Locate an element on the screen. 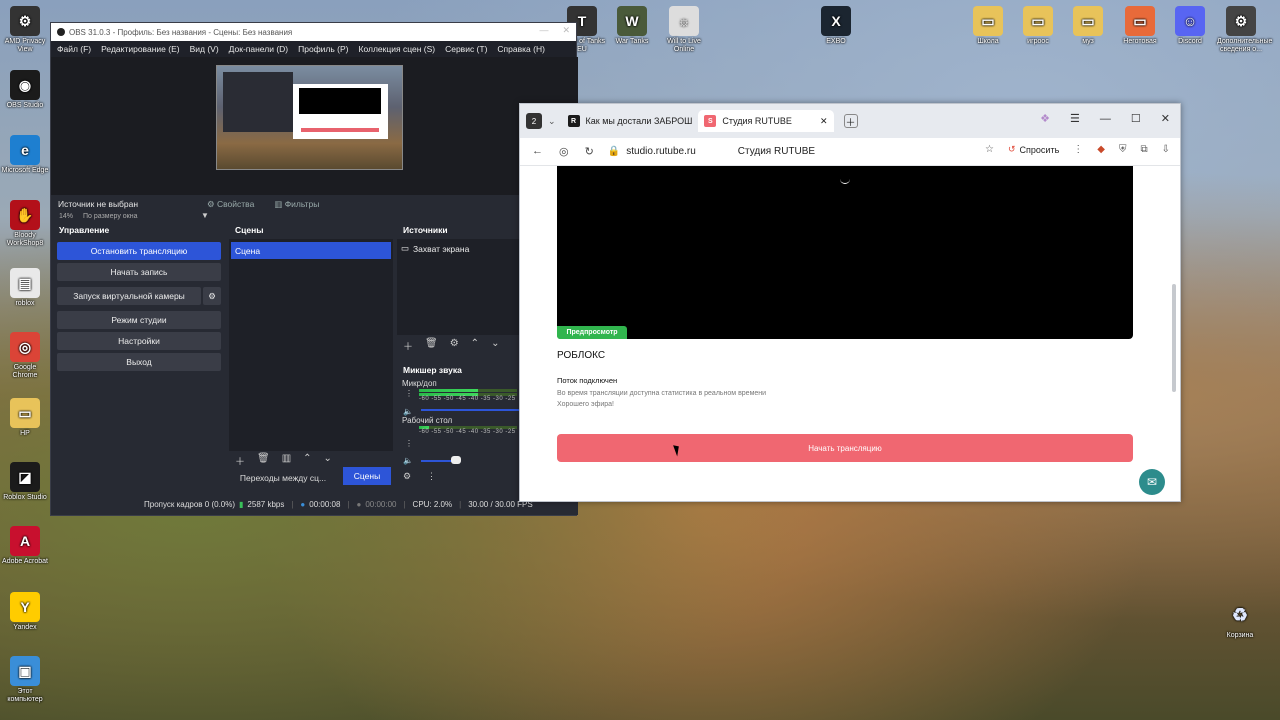 This screenshot has height=720, width=1280. desktop-icon: ◎ Google Chrome is located at coordinates (25, 356).